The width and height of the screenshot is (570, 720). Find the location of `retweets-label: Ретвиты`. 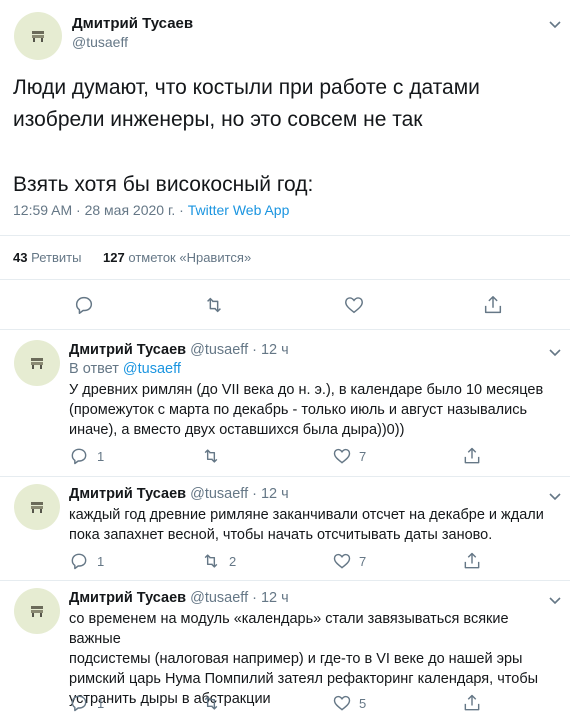

retweets-label: Ретвиты is located at coordinates (56, 257).